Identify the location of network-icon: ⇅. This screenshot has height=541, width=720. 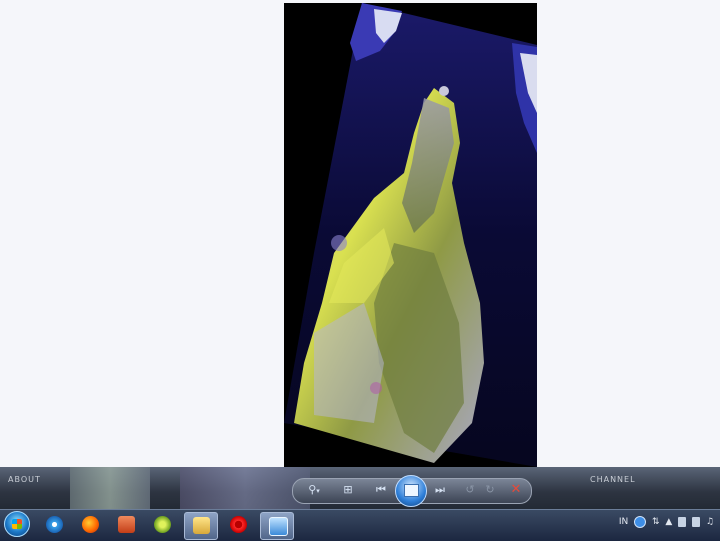
(656, 522).